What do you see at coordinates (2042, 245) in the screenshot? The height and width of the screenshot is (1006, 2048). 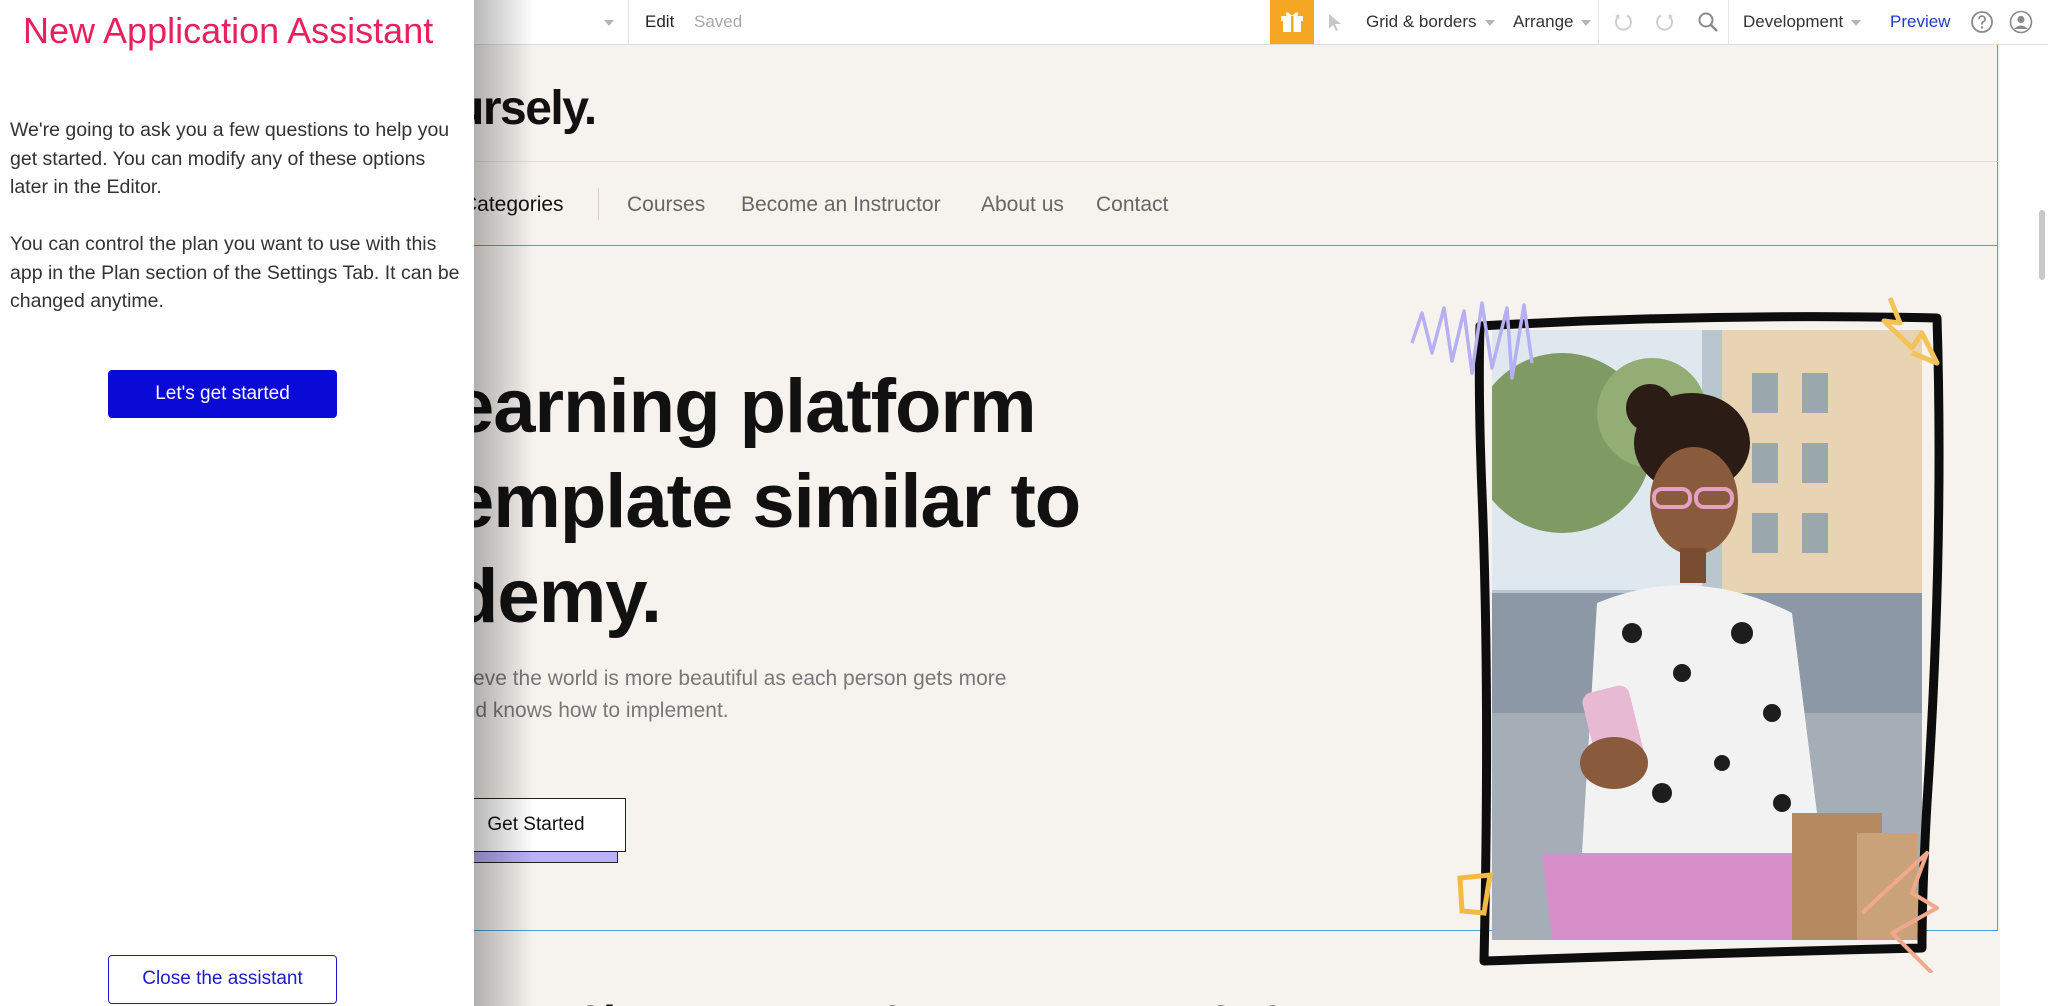 I see `scrollbar-thumb` at bounding box center [2042, 245].